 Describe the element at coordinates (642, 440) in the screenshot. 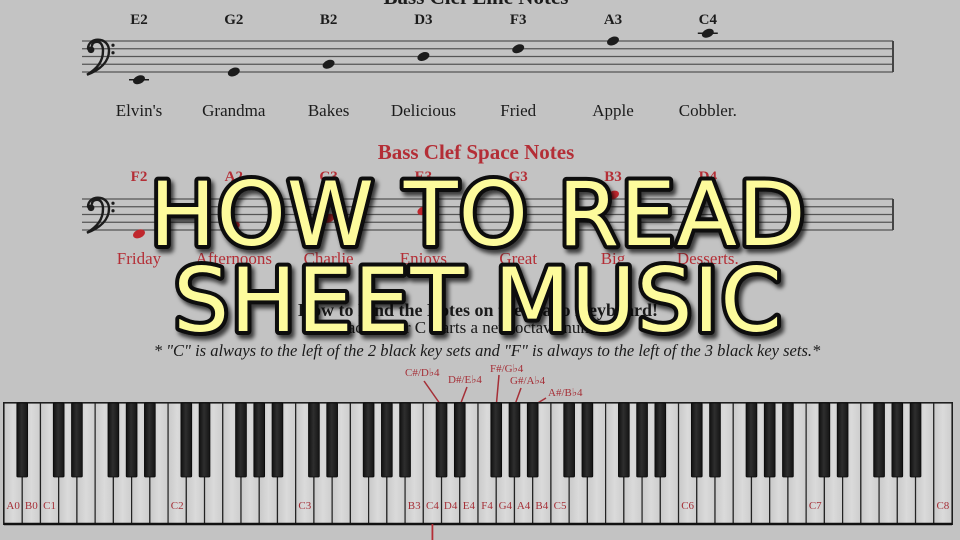

I see `black-key-g-sharp5` at that location.